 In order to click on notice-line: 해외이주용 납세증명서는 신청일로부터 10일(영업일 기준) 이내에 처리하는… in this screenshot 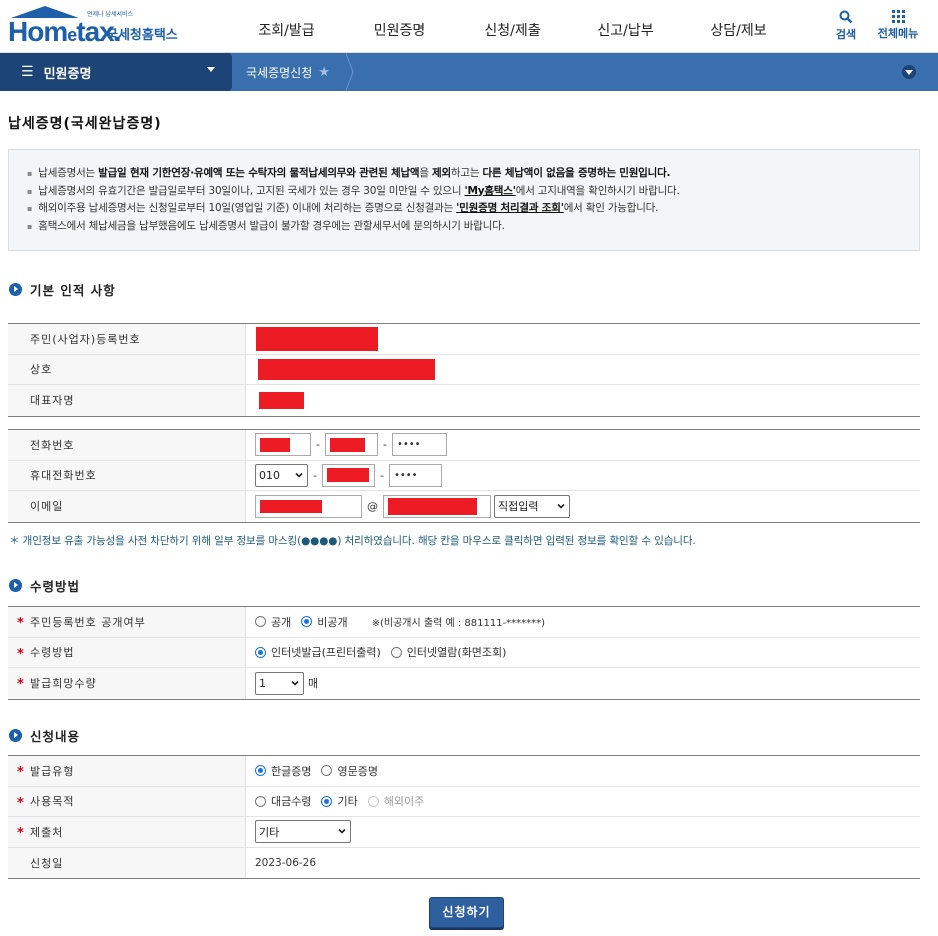, I will do `click(464, 209)`.